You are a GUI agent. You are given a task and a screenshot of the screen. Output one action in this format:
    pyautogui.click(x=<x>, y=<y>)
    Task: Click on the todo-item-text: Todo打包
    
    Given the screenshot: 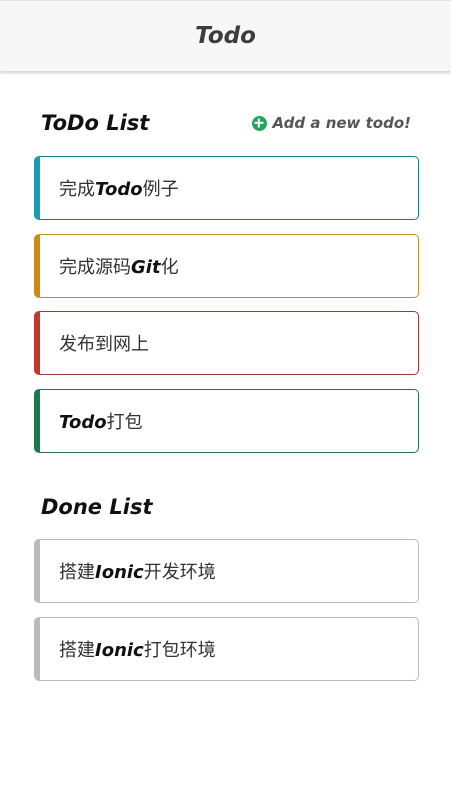 What is the action you would take?
    pyautogui.click(x=101, y=422)
    